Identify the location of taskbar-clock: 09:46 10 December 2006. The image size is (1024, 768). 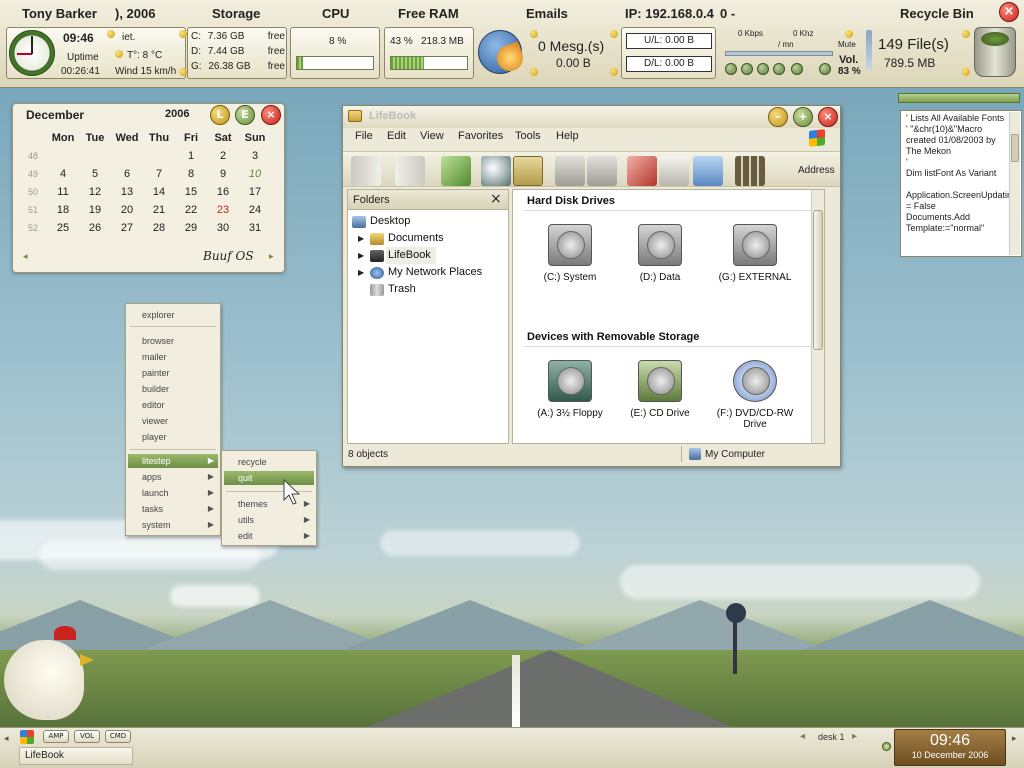
(950, 747).